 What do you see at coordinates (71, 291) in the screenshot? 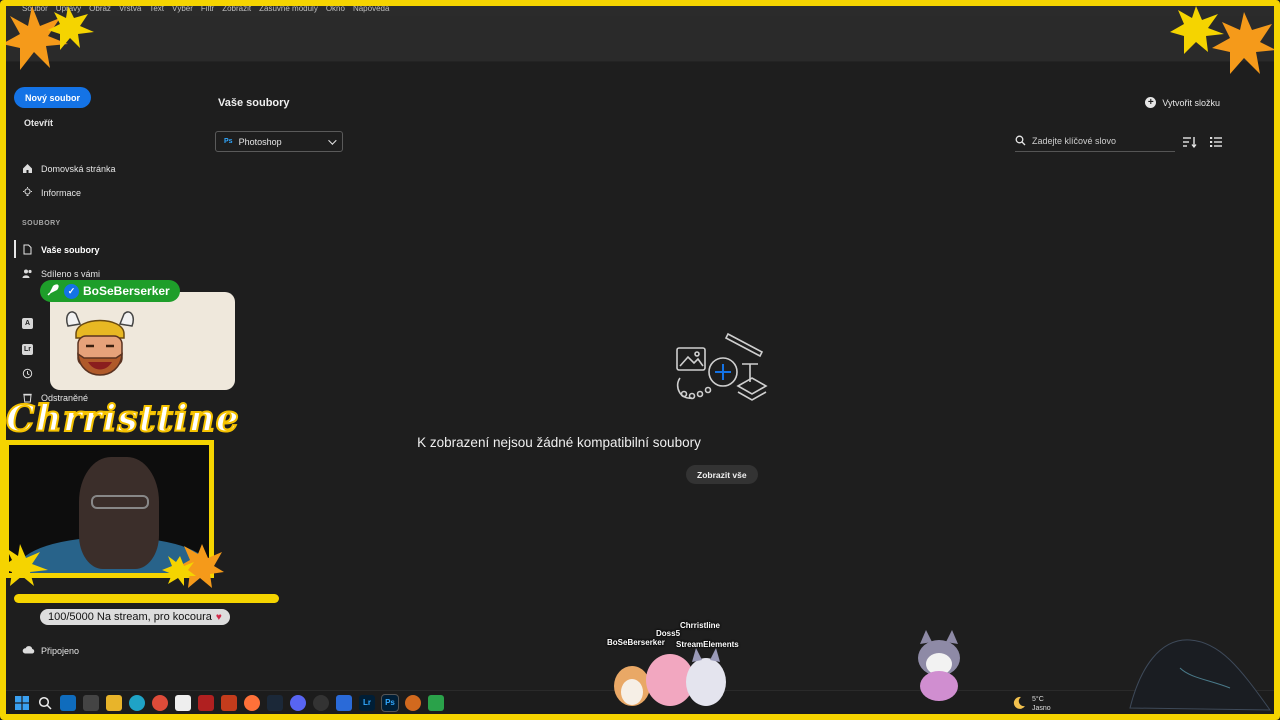
I see `verified-icon: ✓` at bounding box center [71, 291].